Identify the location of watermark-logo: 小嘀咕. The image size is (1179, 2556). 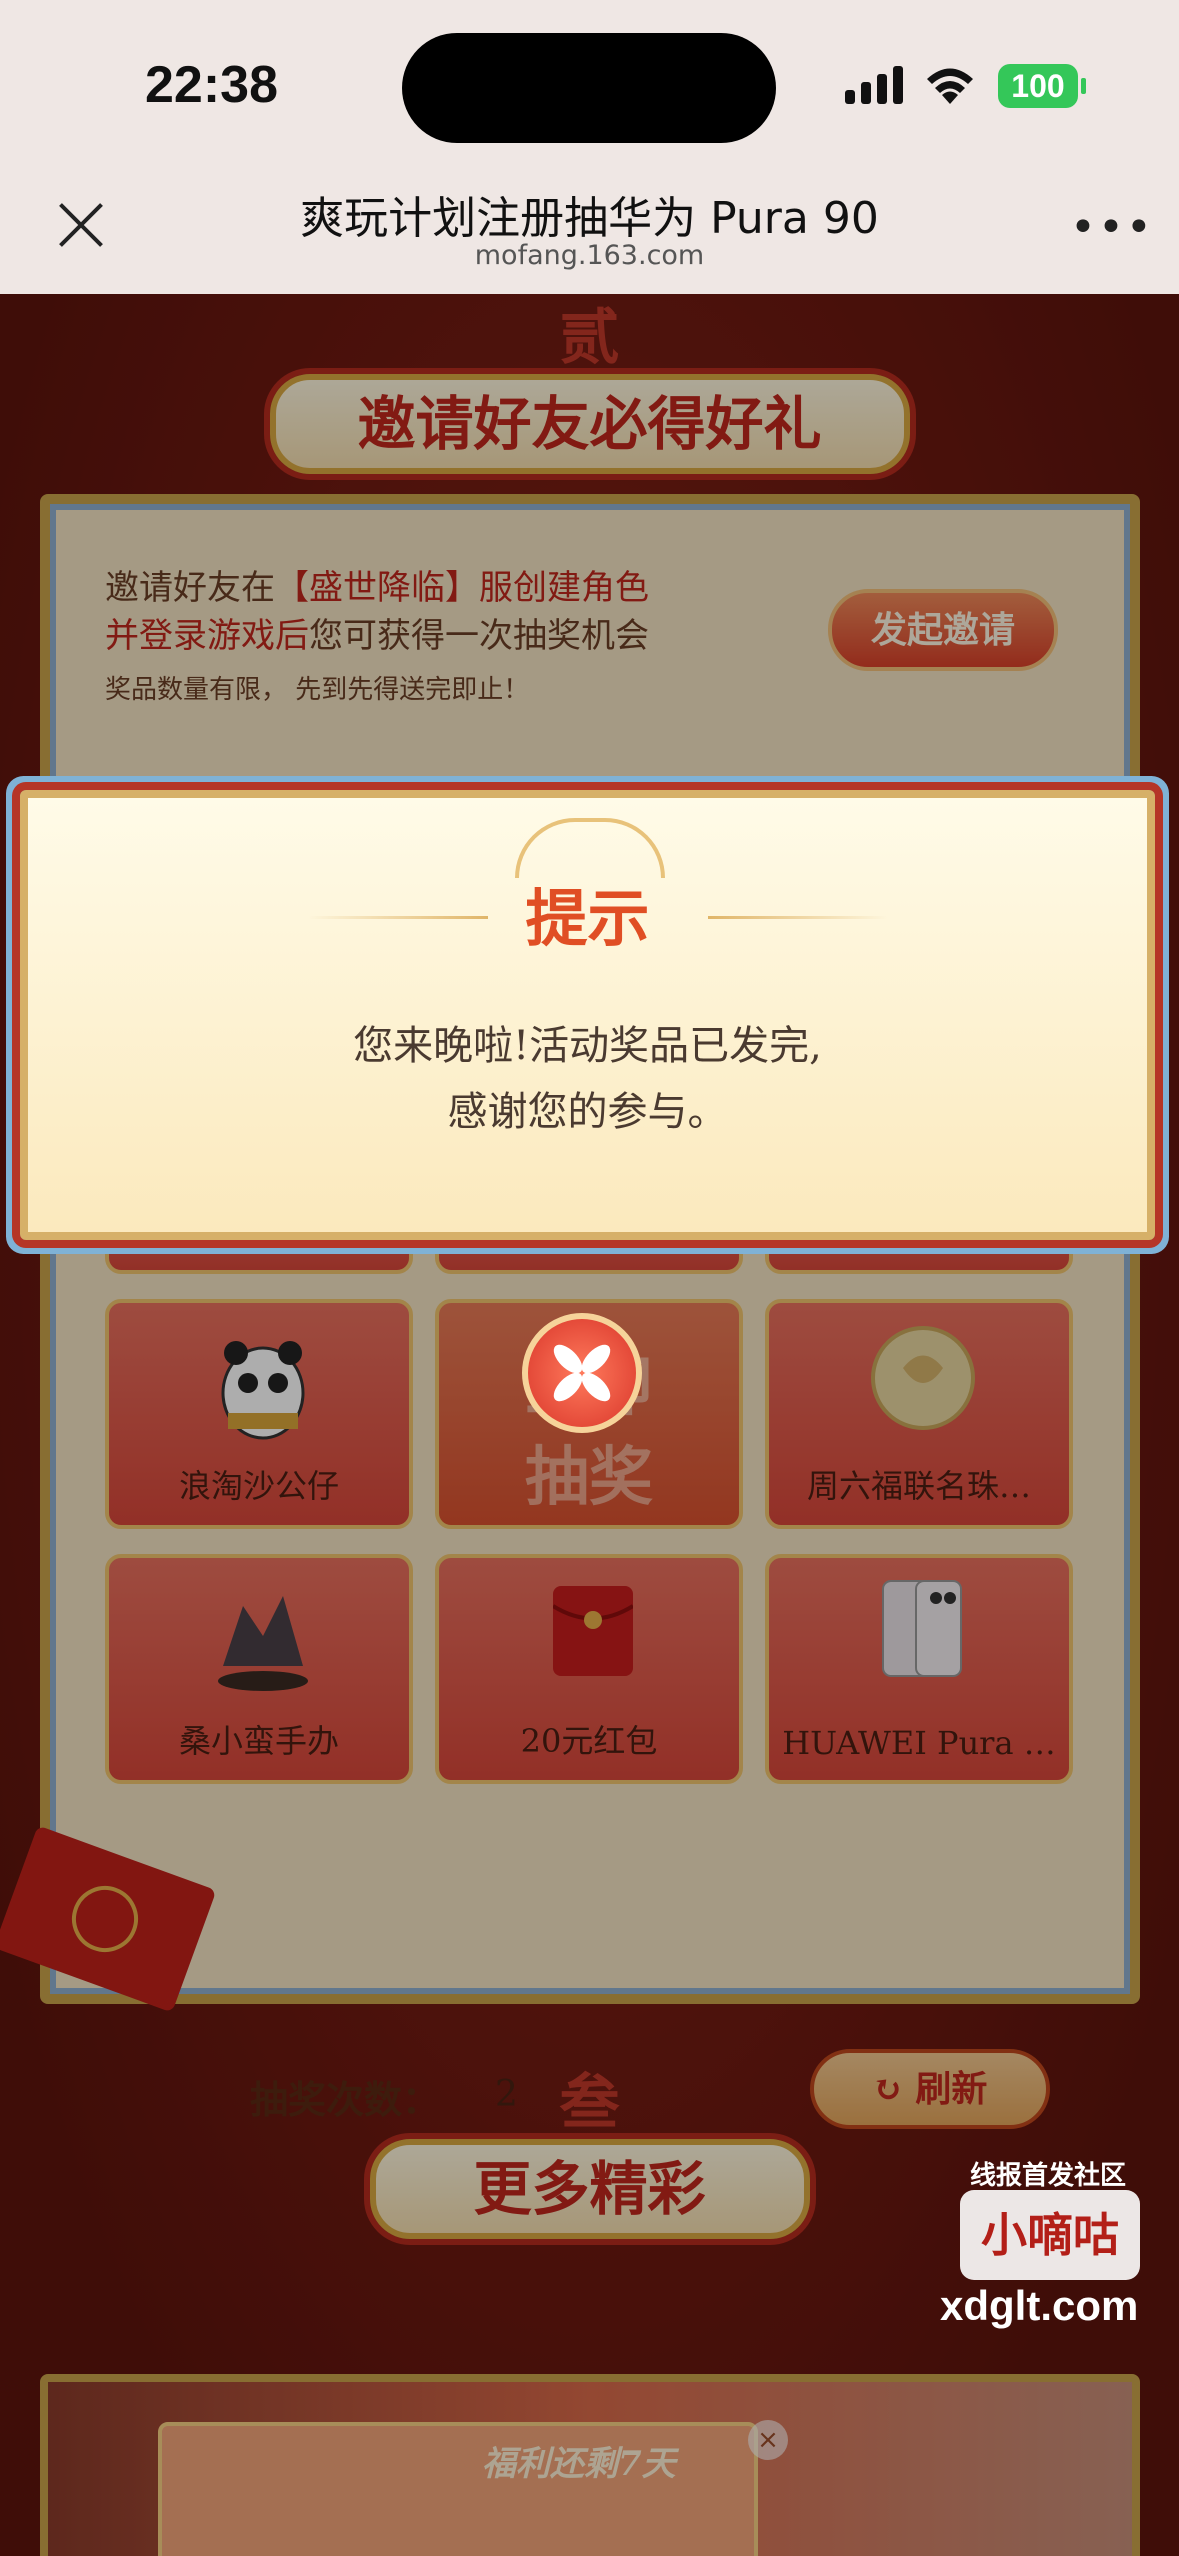
(1050, 2235).